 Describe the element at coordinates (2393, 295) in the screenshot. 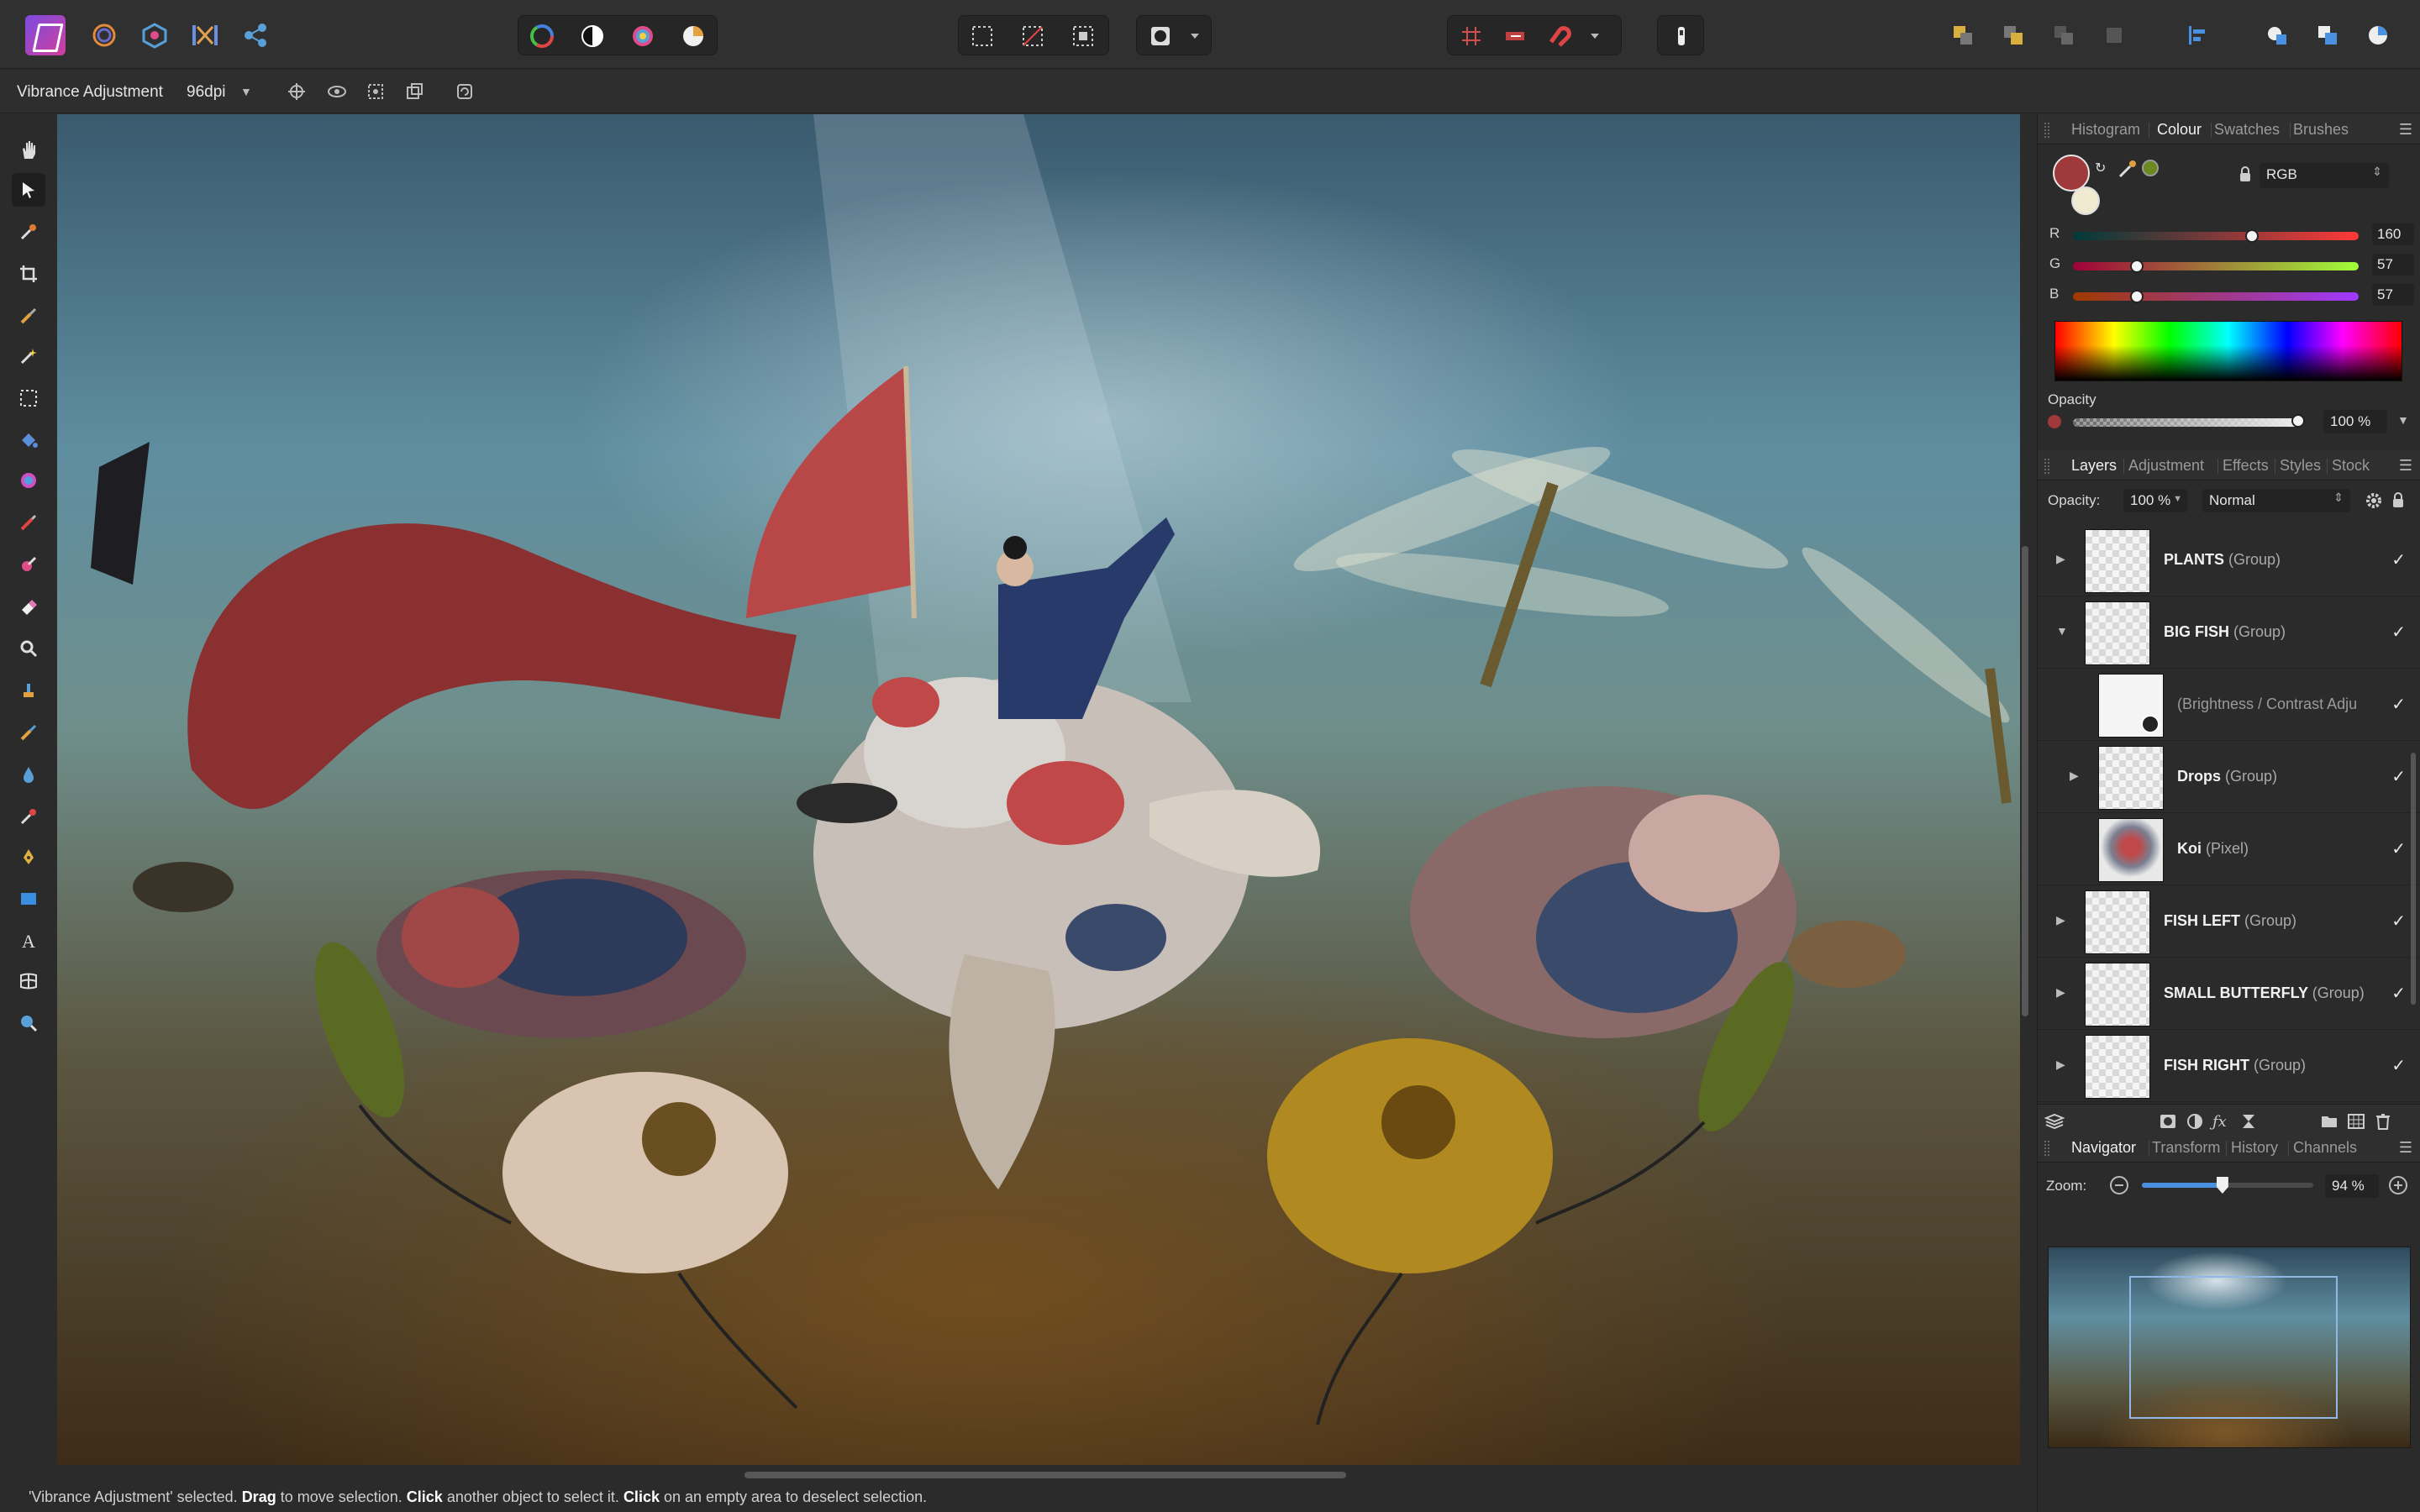

I see `b-value-field: 57` at that location.